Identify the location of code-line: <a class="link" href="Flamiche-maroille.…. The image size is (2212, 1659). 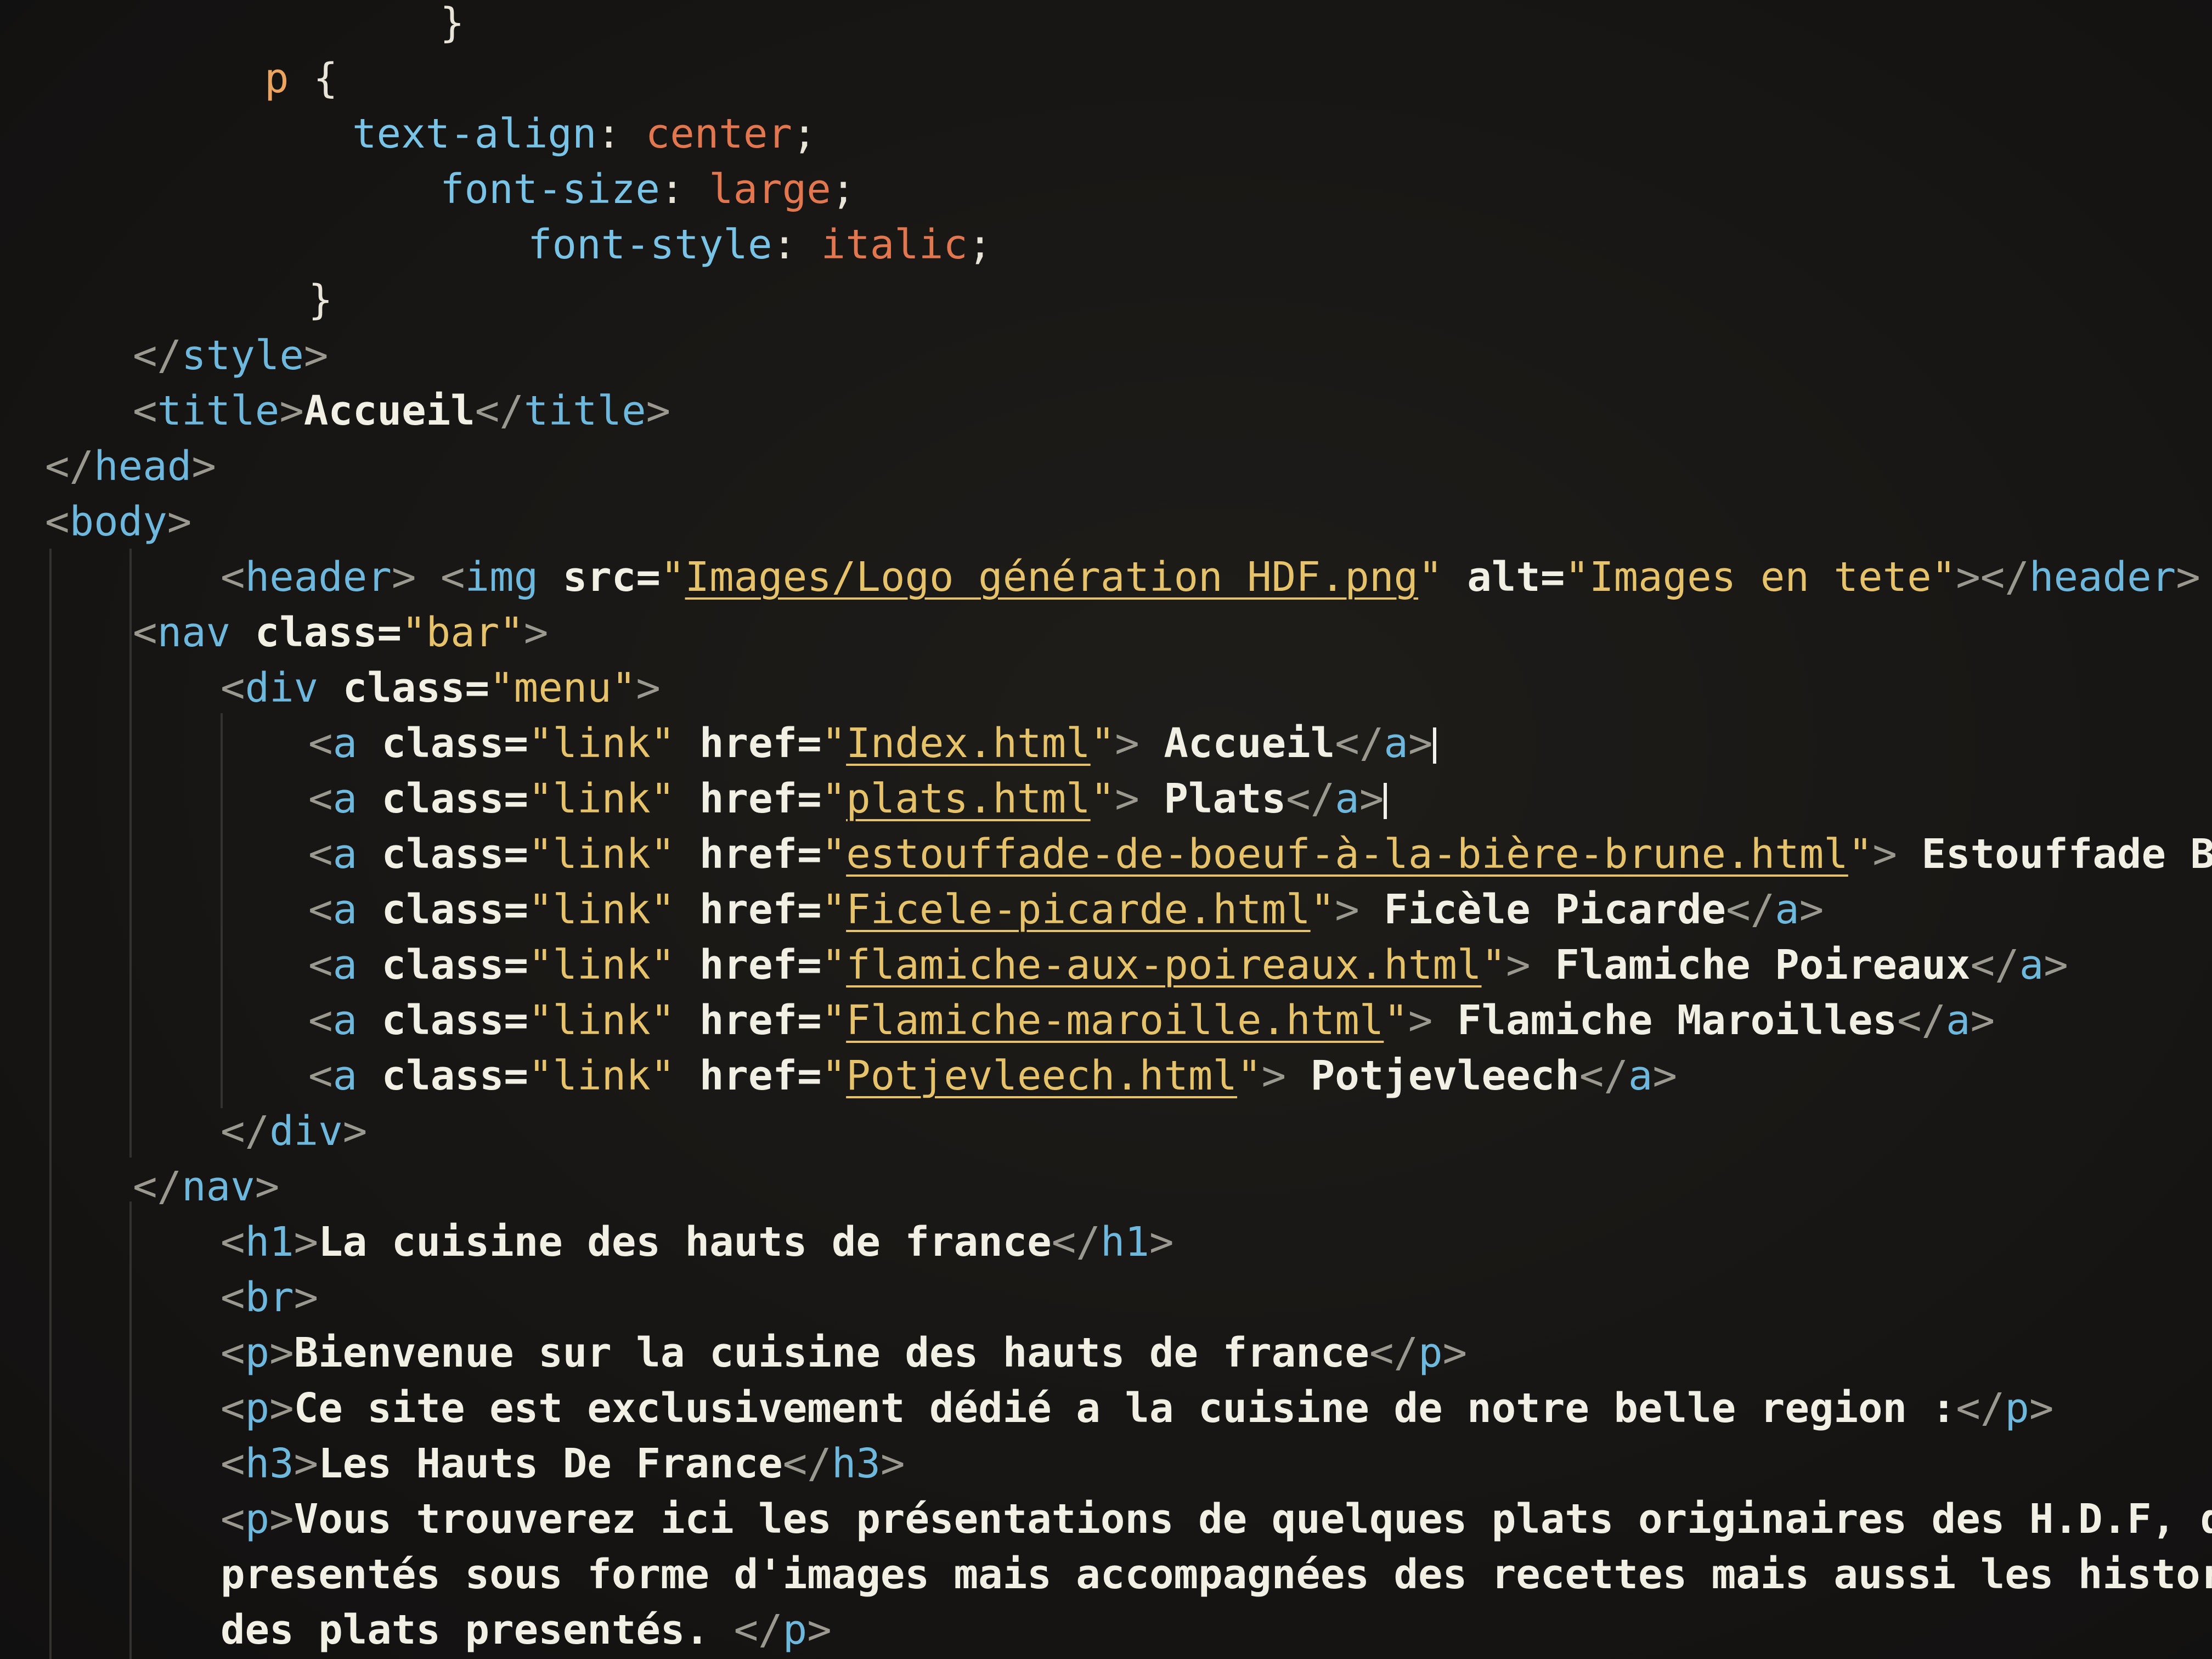
(1152, 1021).